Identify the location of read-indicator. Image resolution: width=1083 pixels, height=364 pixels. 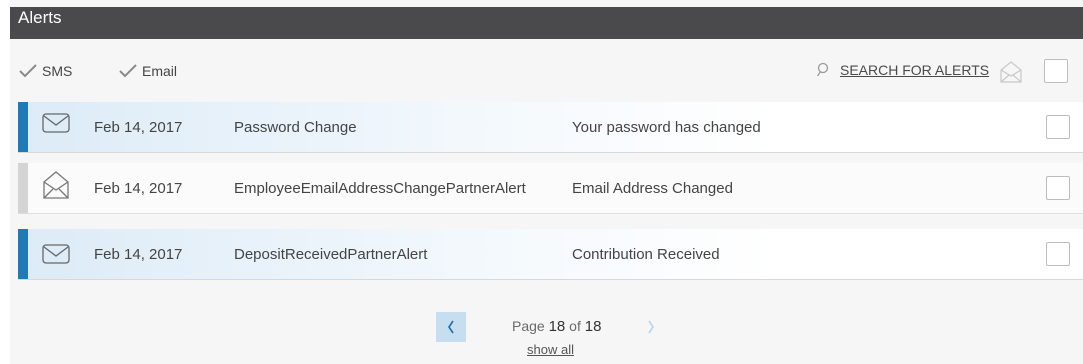
(23, 188).